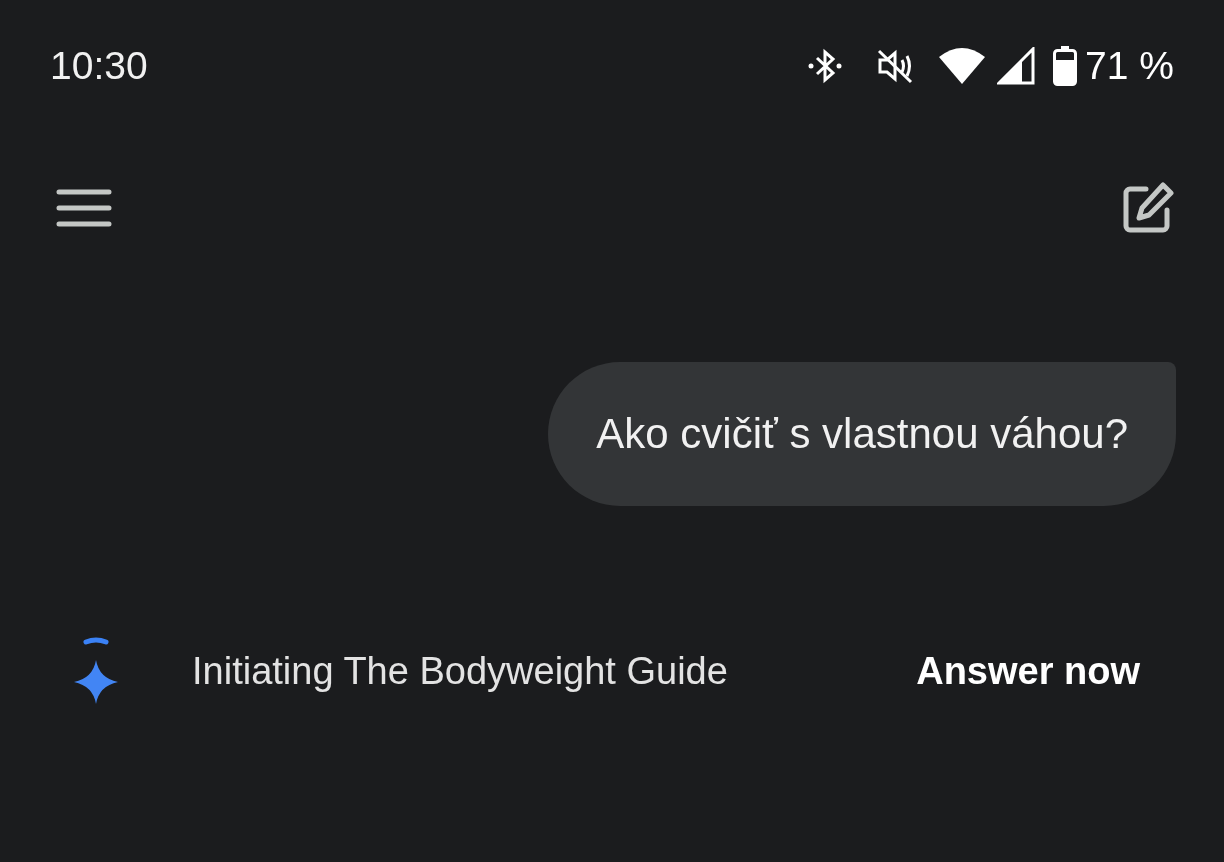 The width and height of the screenshot is (1224, 862). I want to click on battery-percentage: 71 %, so click(1129, 65).